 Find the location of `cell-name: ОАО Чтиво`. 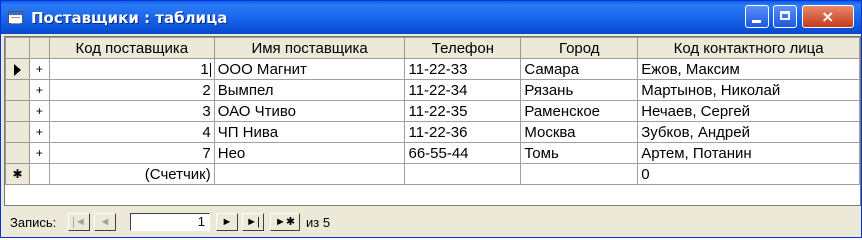

cell-name: ОАО Чтиво is located at coordinates (309, 111).